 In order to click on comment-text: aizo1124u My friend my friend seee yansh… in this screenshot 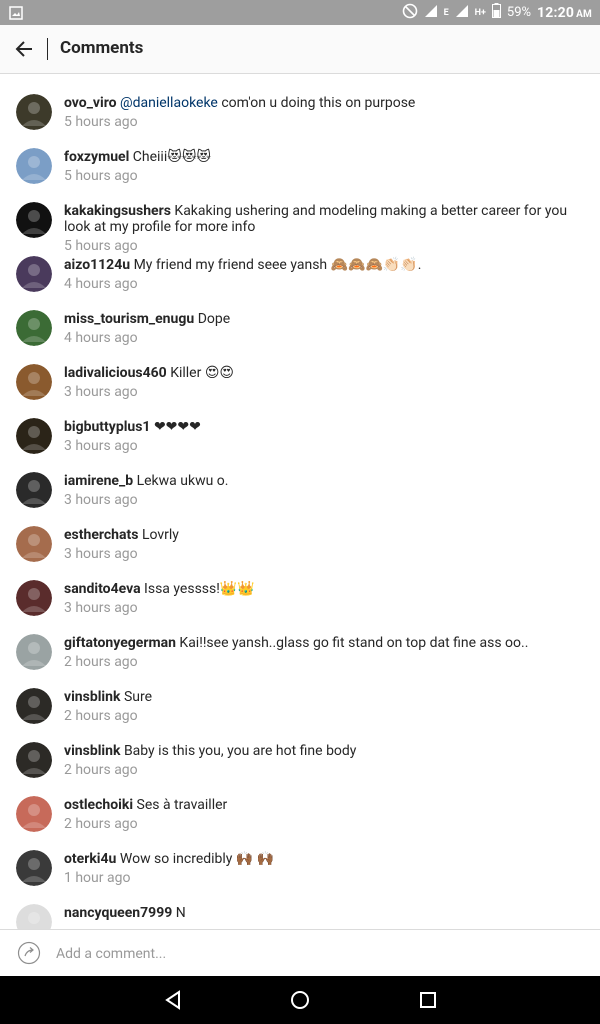, I will do `click(322, 265)`.